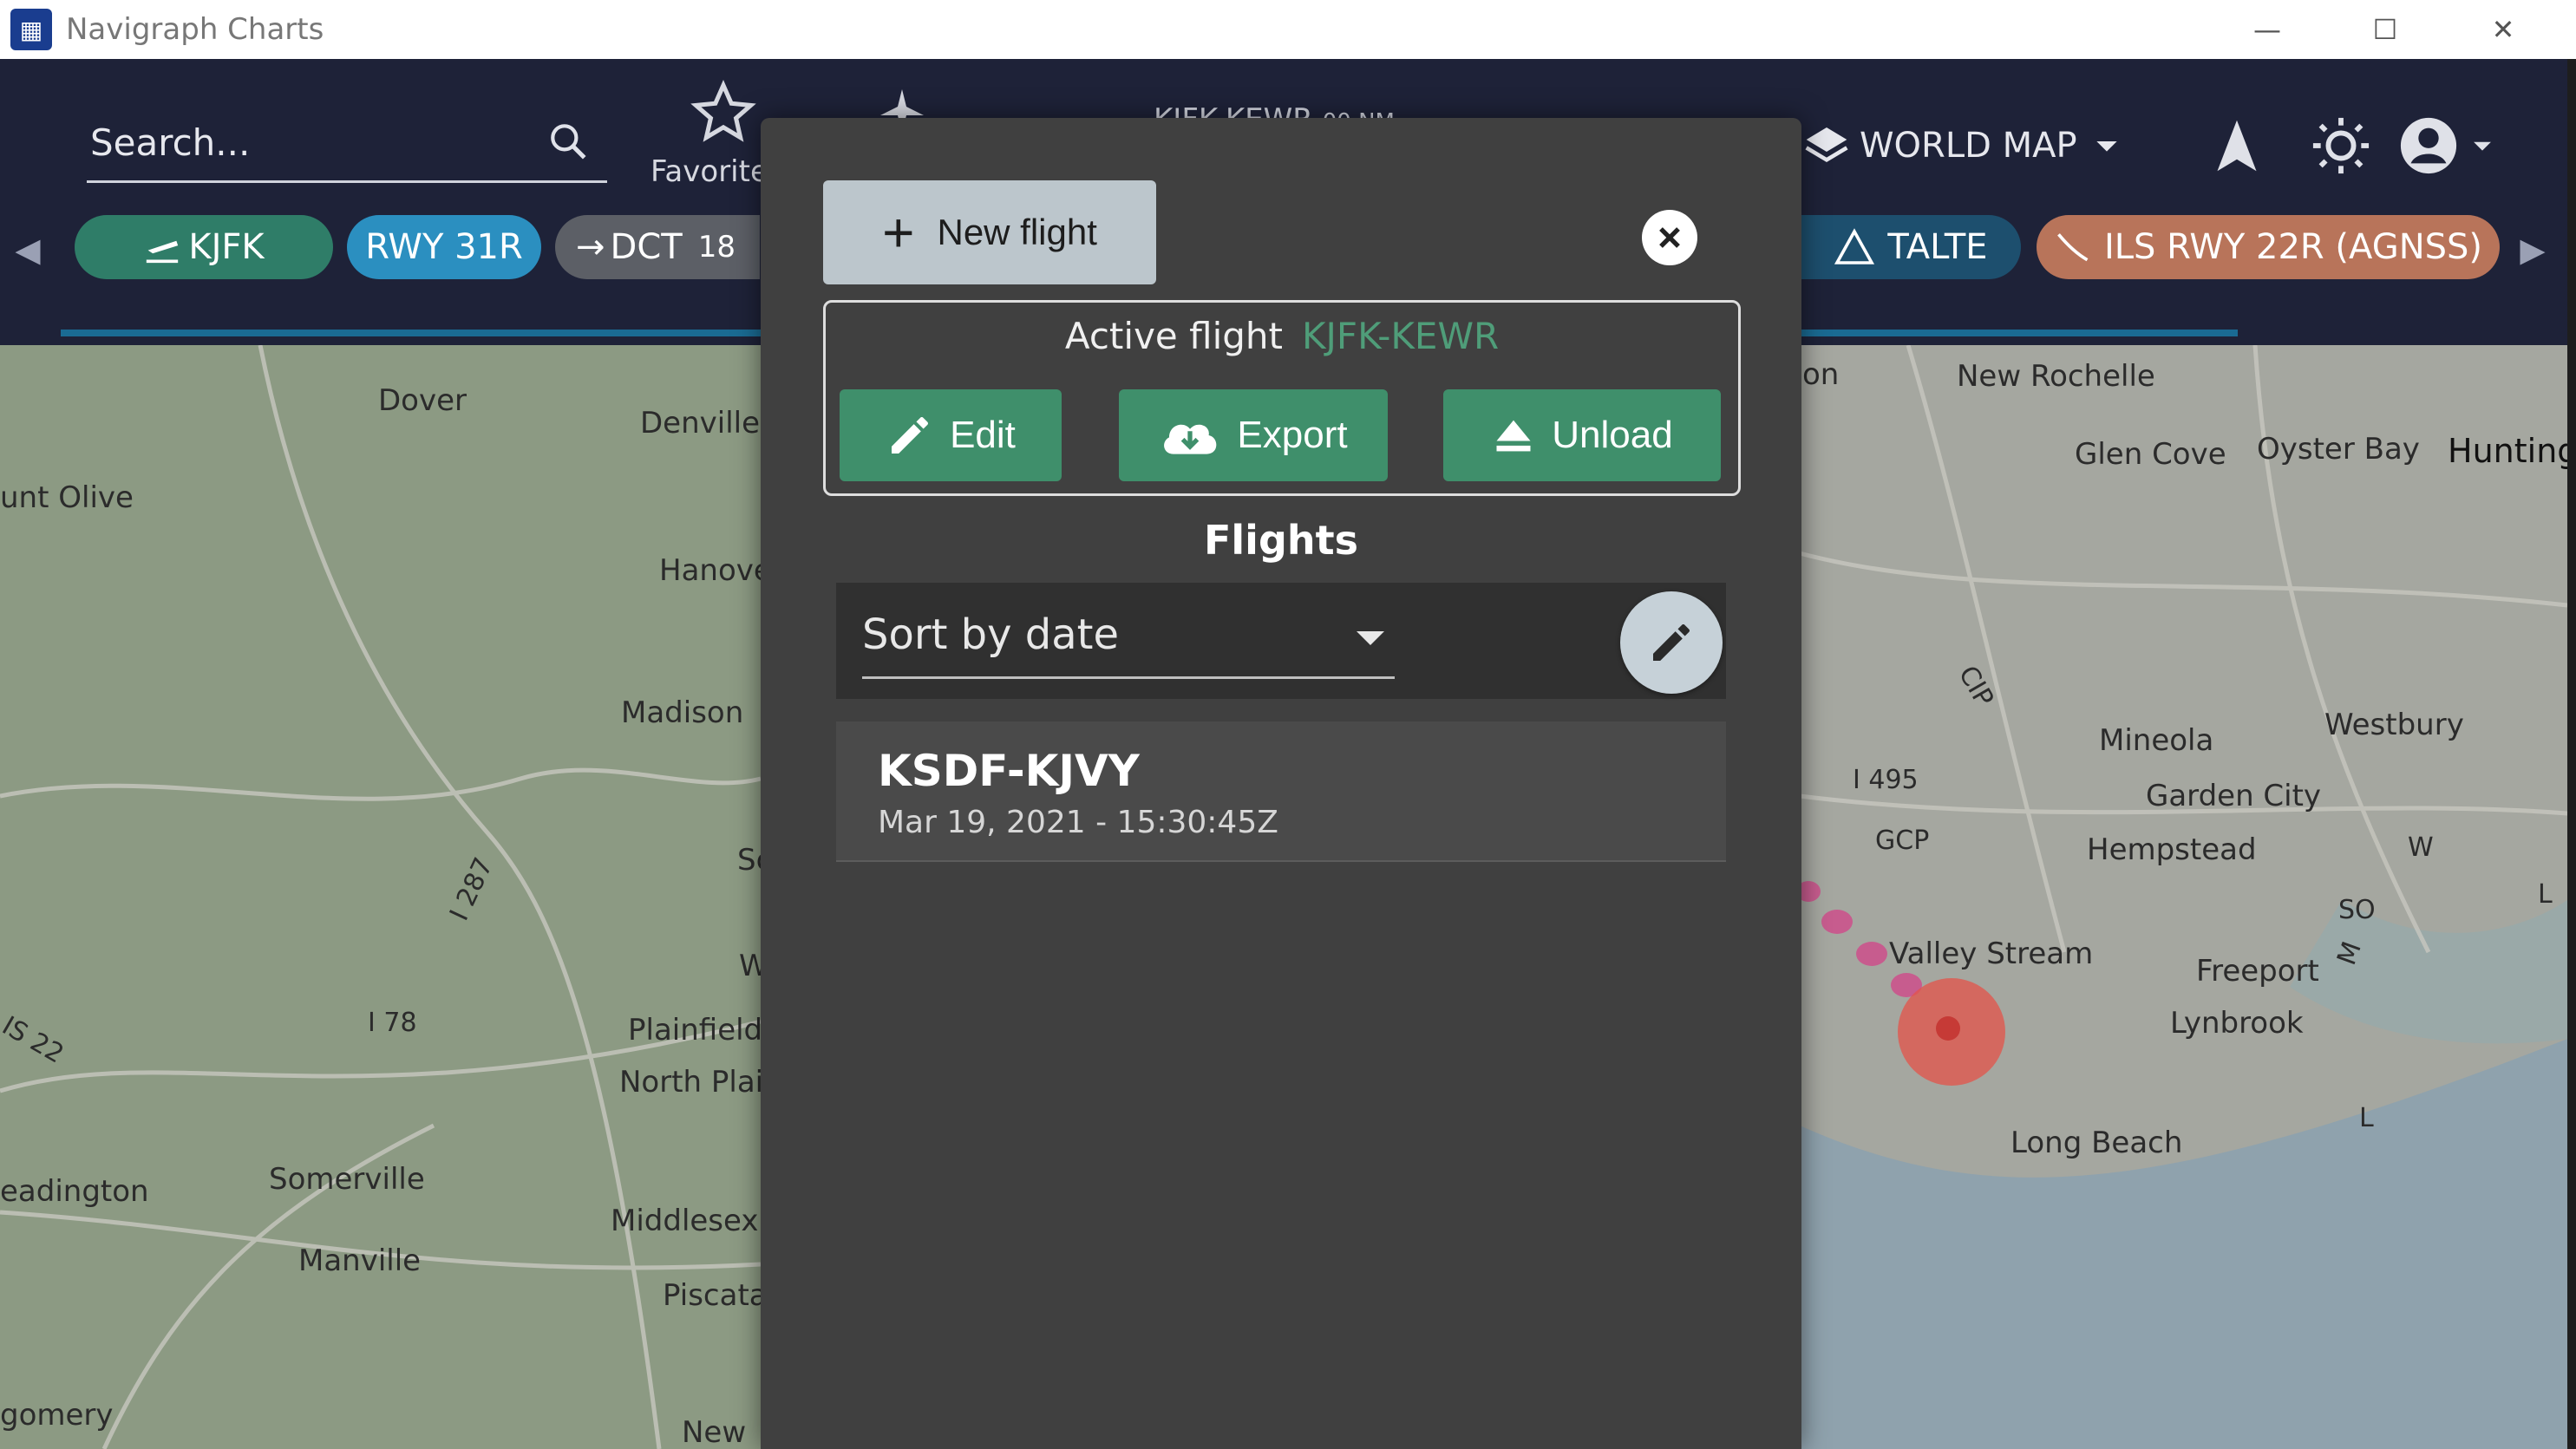  What do you see at coordinates (709, 171) in the screenshot?
I see `favorites-label: Favorite` at bounding box center [709, 171].